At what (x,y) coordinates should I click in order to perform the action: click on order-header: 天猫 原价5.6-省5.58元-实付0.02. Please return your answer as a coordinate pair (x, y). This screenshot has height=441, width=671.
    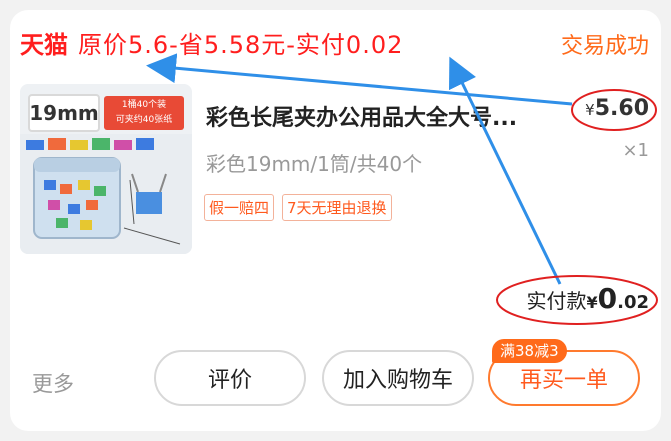
    Looking at the image, I should click on (211, 42).